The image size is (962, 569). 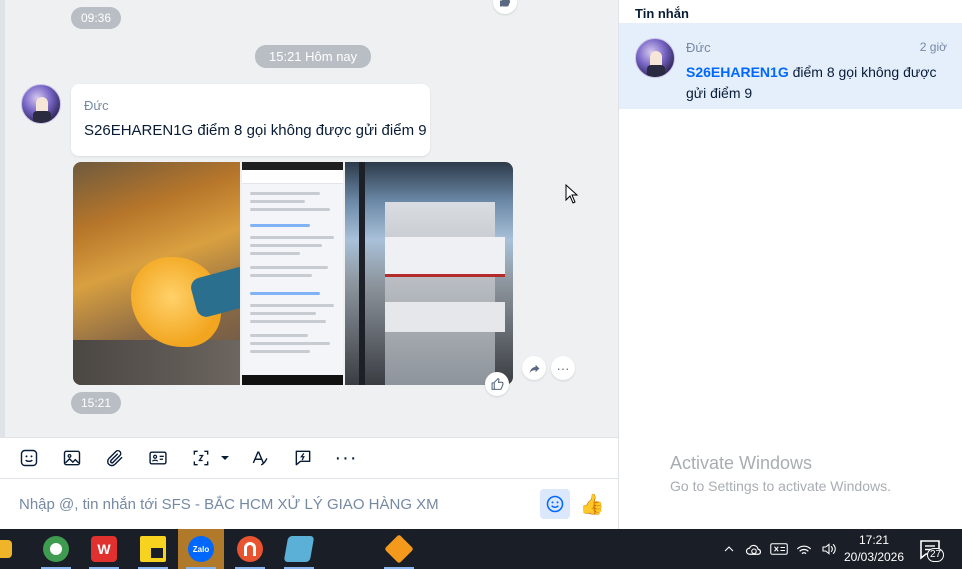 I want to click on taskbar-clock: 17:21 20/03/2026, so click(x=874, y=549).